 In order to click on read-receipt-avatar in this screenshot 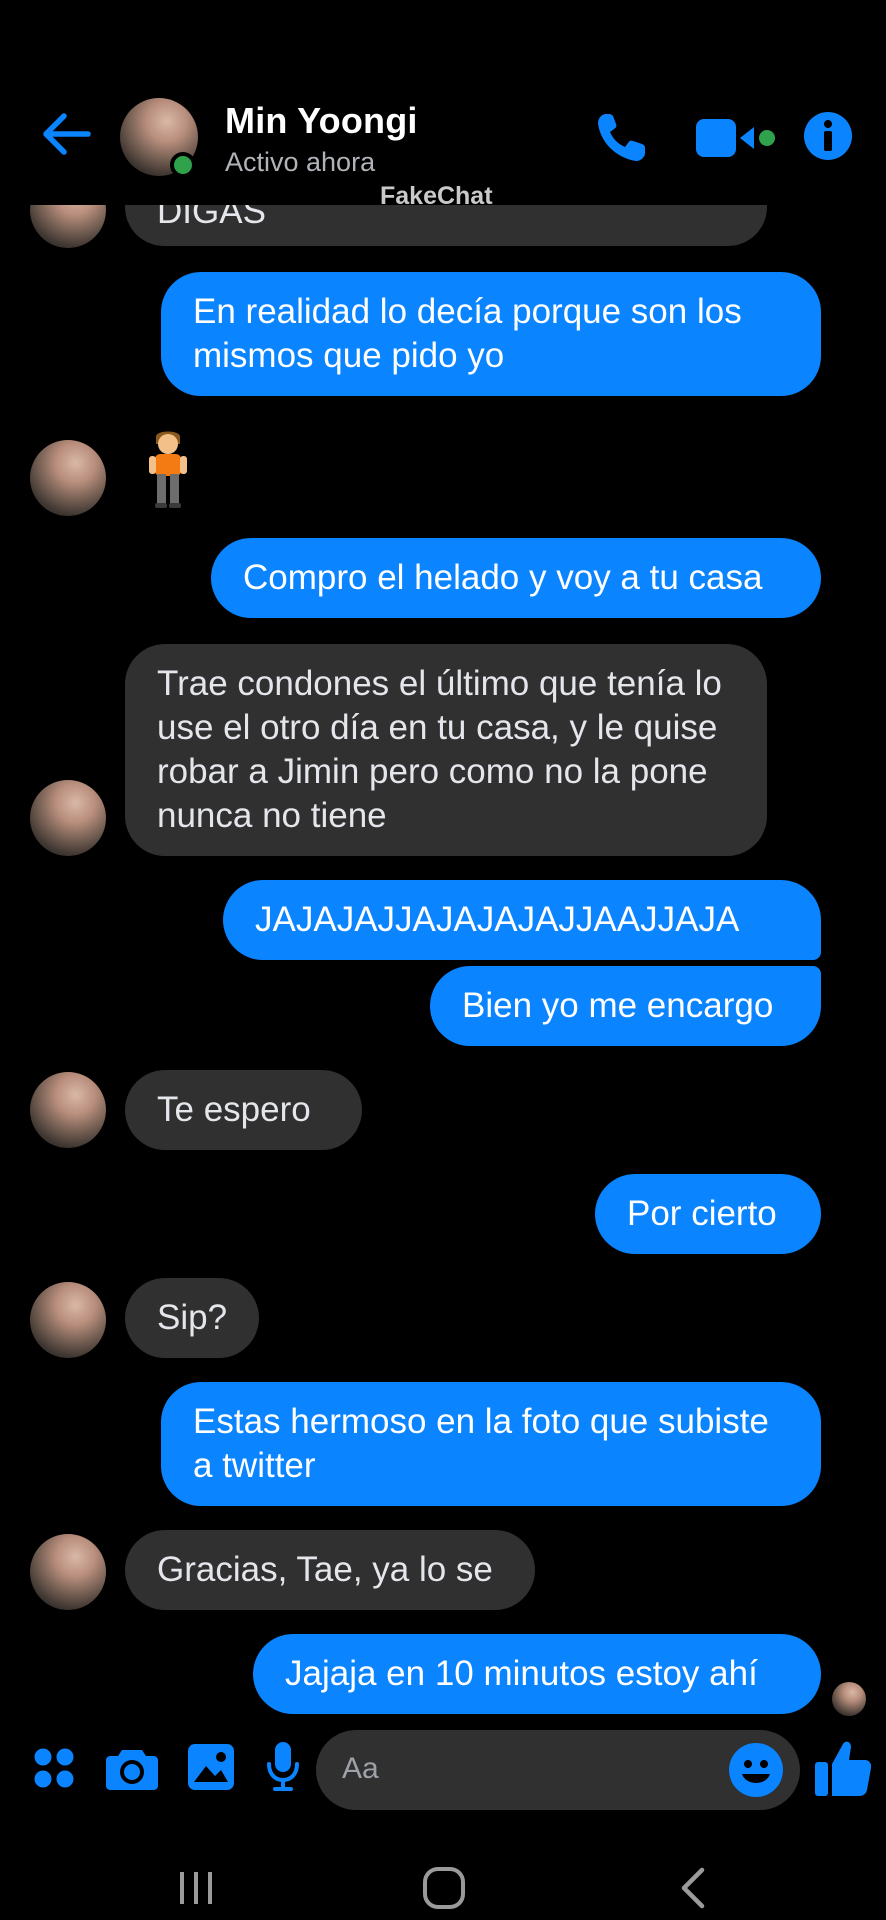, I will do `click(849, 1699)`.